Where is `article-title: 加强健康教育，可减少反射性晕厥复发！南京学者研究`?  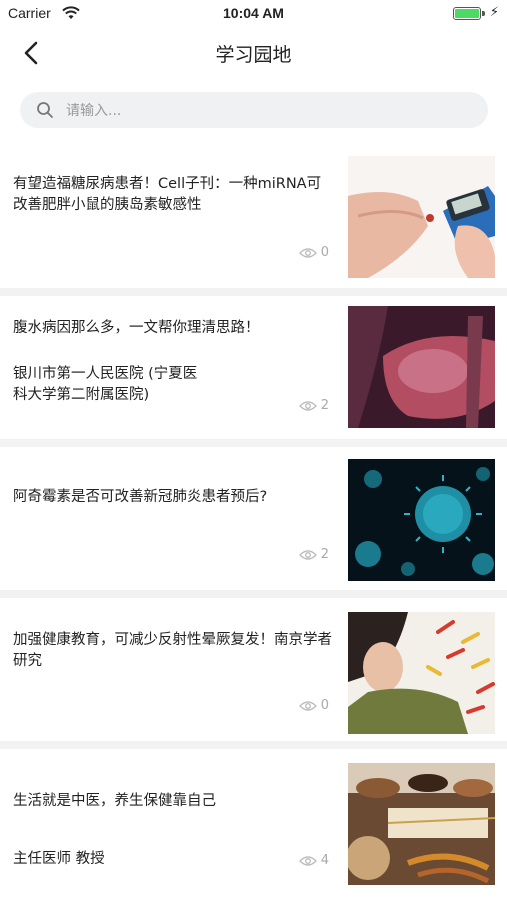 article-title: 加强健康教育，可减少反射性晕厥复发！南京学者研究 is located at coordinates (172, 650).